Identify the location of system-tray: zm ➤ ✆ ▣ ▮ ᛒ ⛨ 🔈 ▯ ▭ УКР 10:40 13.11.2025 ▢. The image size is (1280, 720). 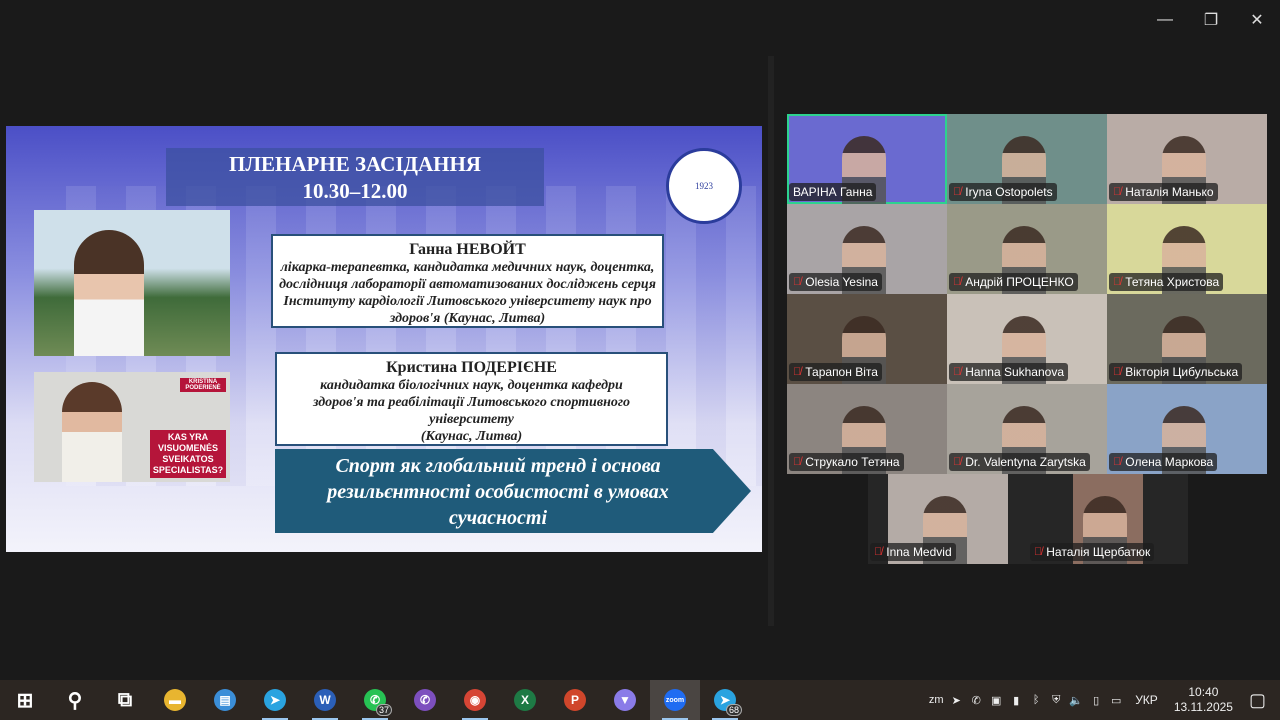
(1104, 700).